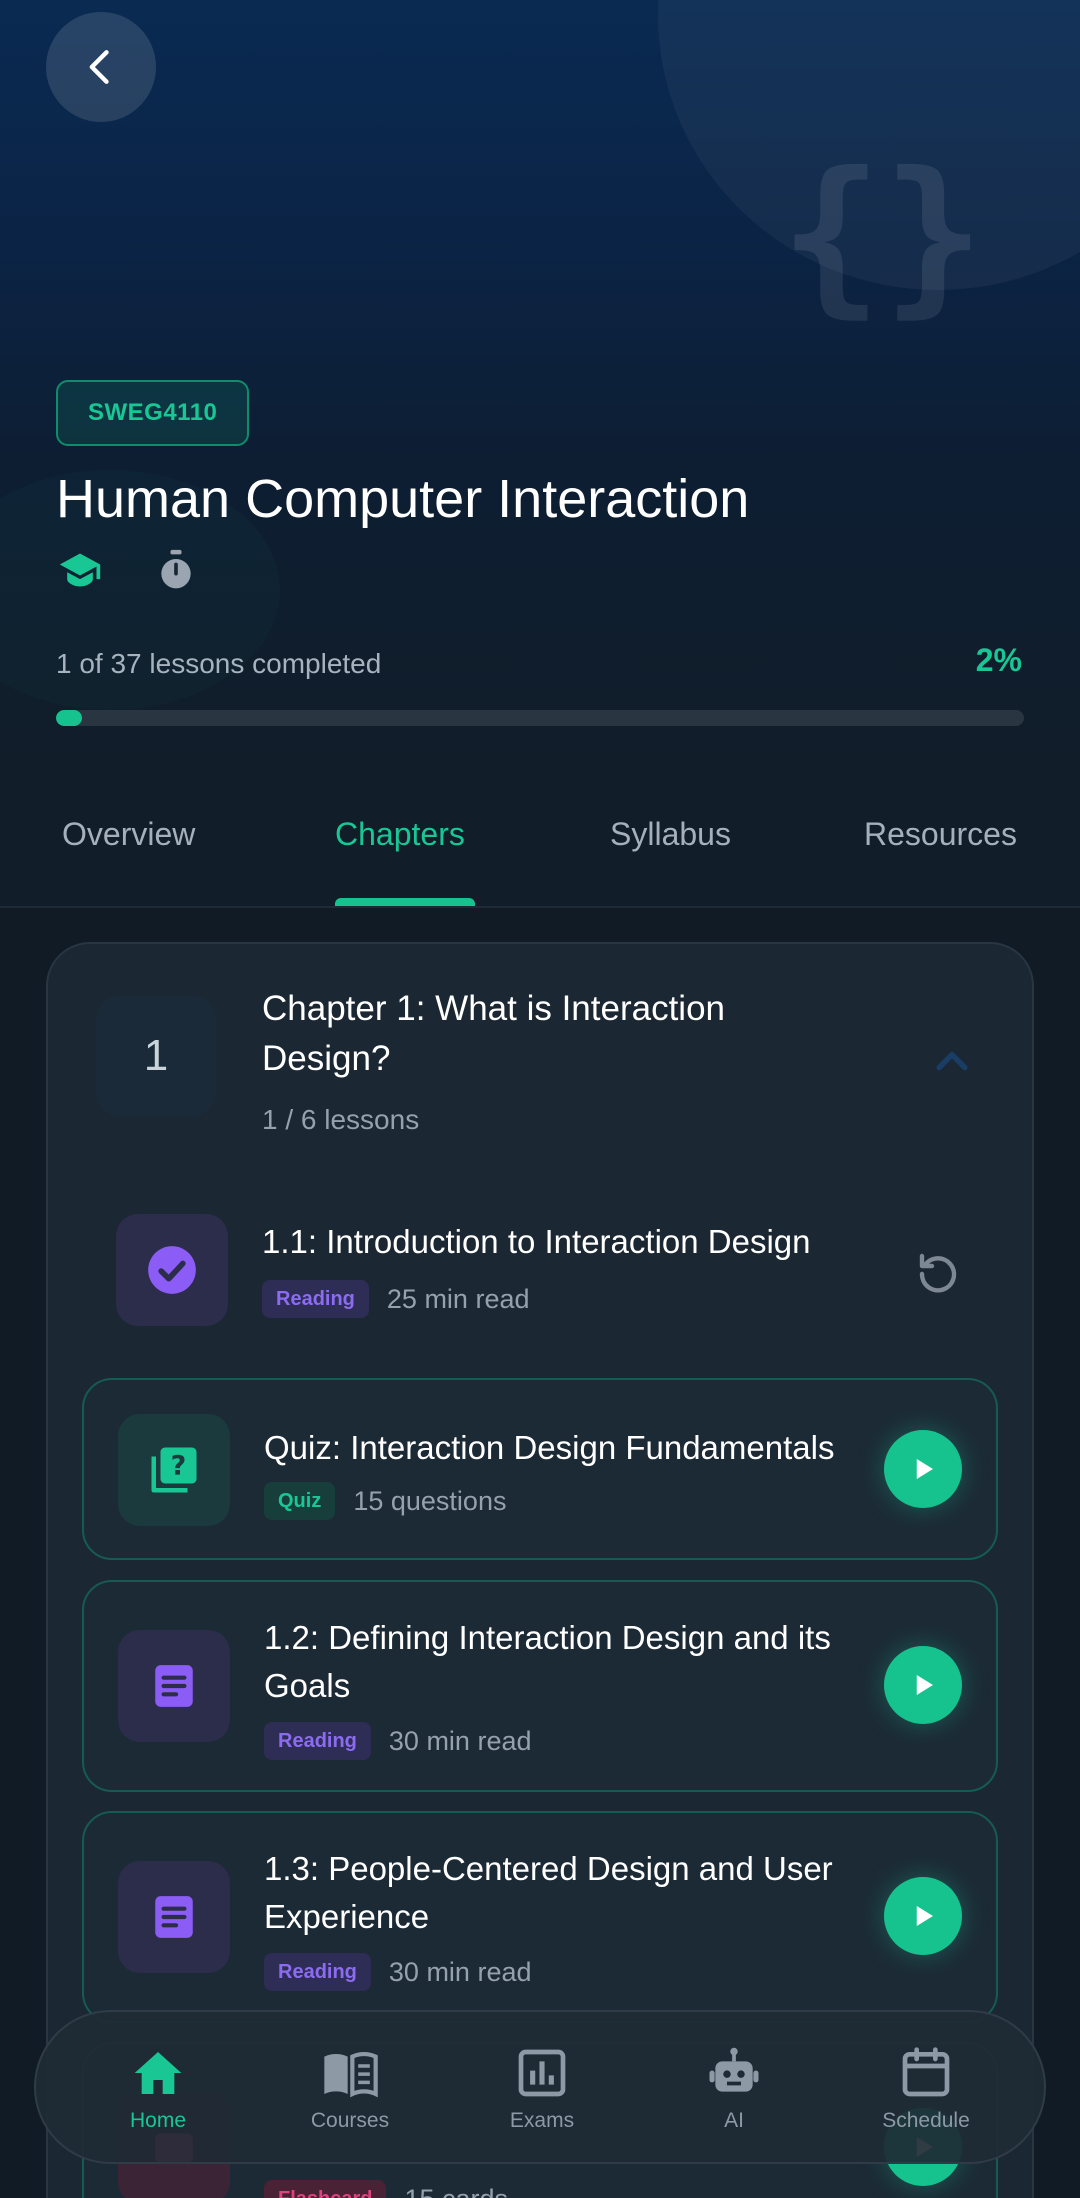 The width and height of the screenshot is (1080, 2198). I want to click on chapter-lesson-count: 1 / 6 lessons, so click(341, 1119).